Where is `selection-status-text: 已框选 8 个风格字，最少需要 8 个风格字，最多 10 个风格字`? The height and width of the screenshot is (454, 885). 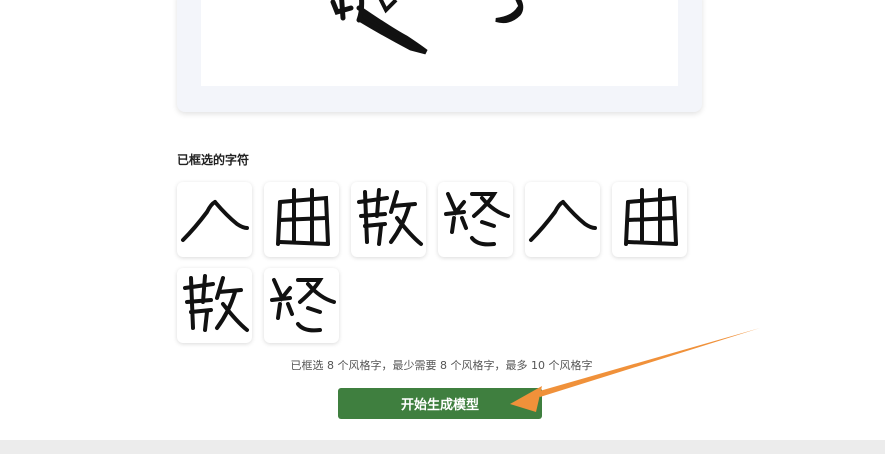 selection-status-text: 已框选 8 个风格字，最少需要 8 个风格字，最多 10 个风格字 is located at coordinates (442, 365).